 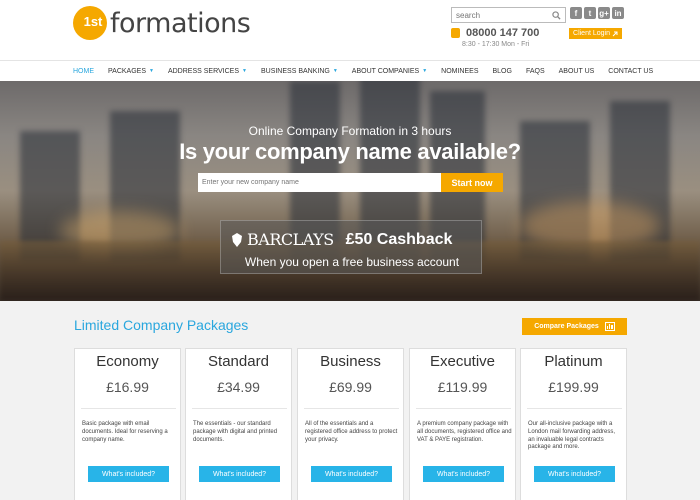 I want to click on nav-label: ABOUT COMPANIES, so click(x=385, y=71).